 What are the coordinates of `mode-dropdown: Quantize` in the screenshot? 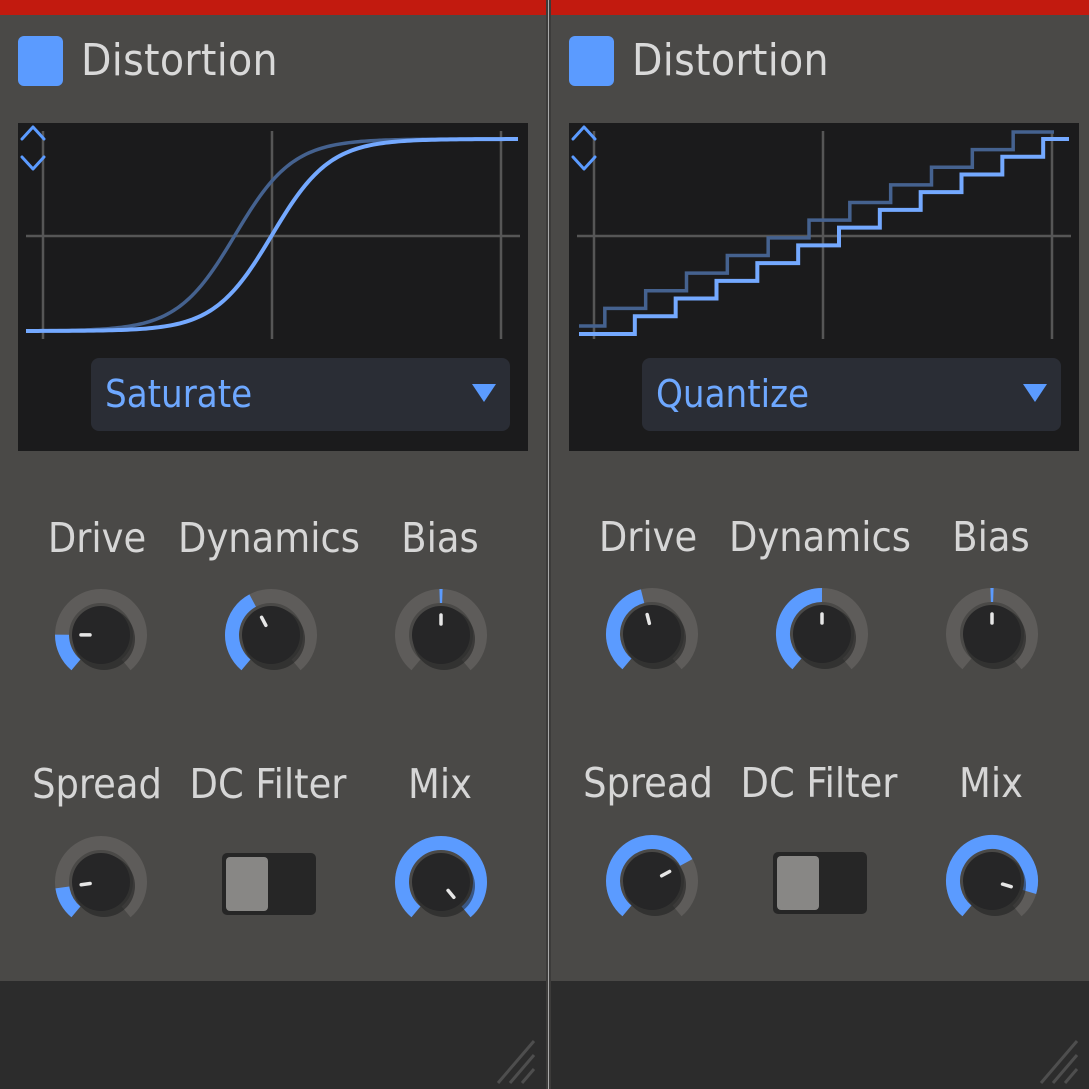 It's located at (851, 394).